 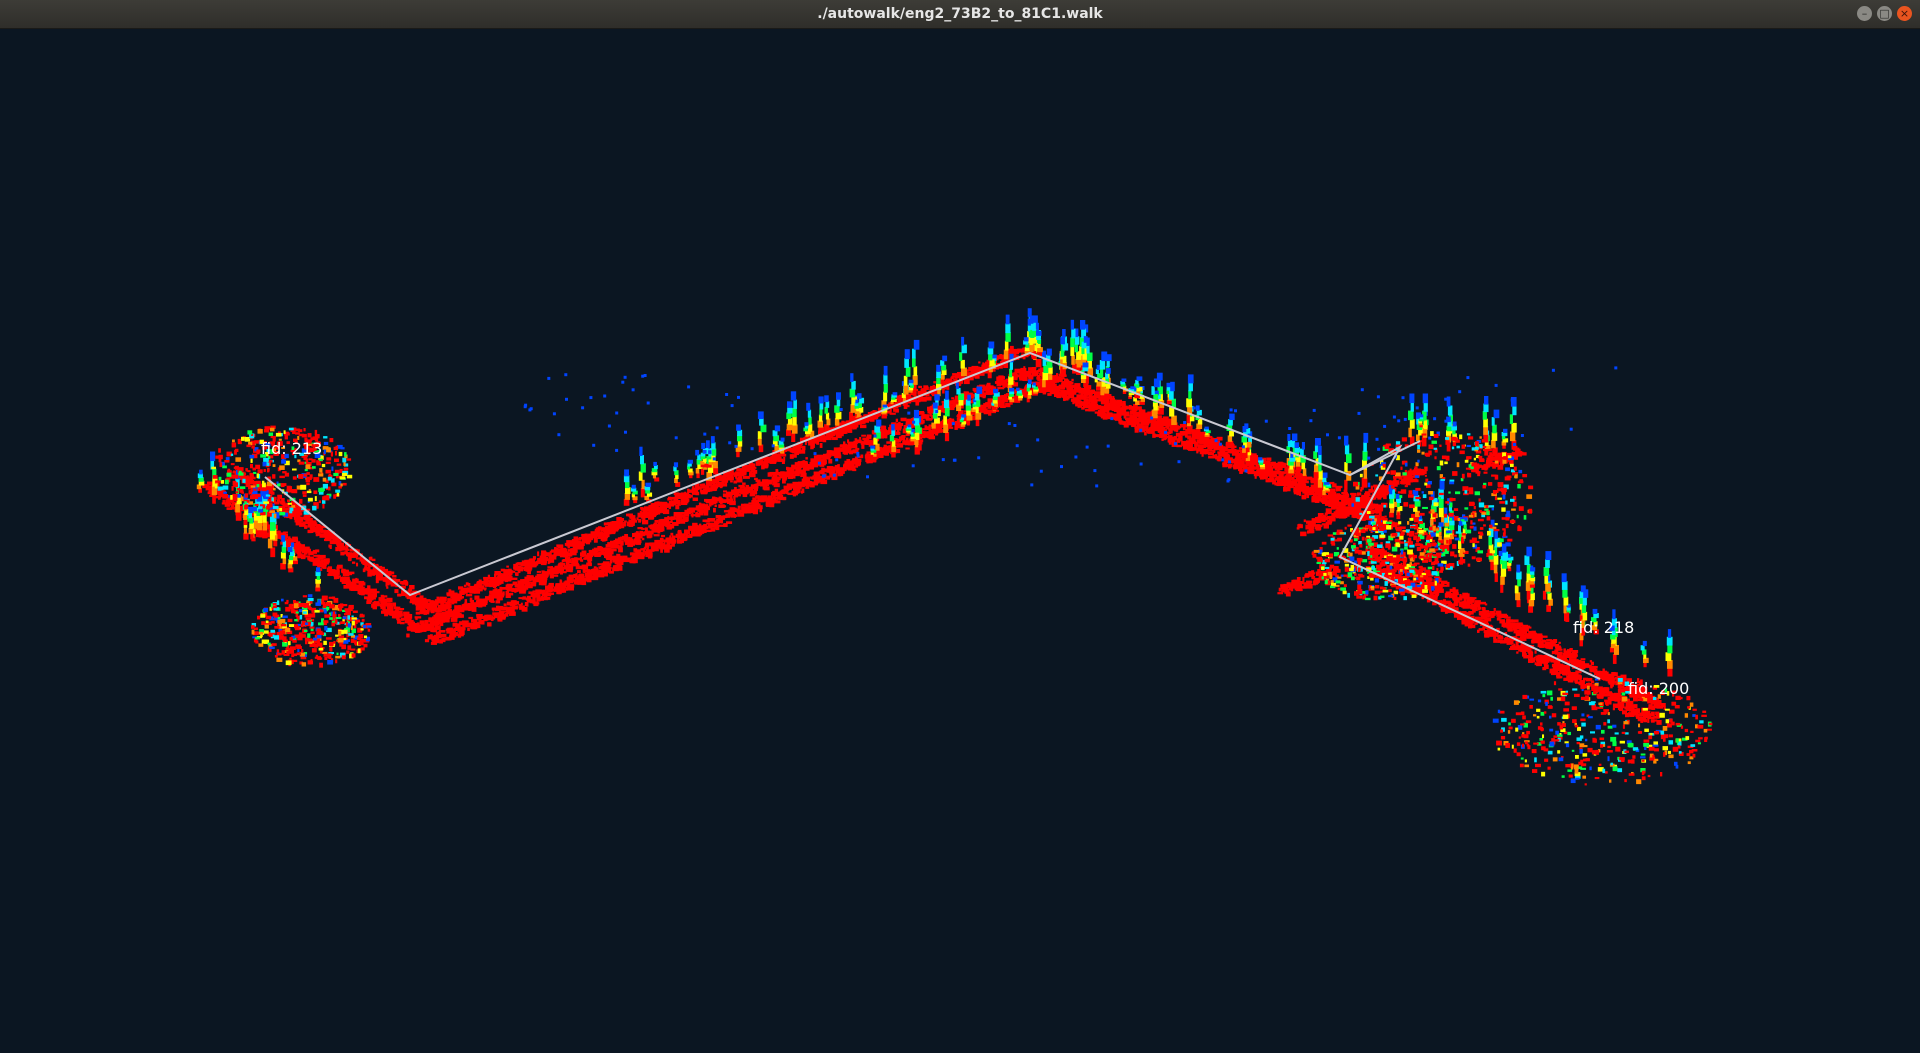 I want to click on fiducial-marker-218: fid: 218, so click(x=1603, y=627).